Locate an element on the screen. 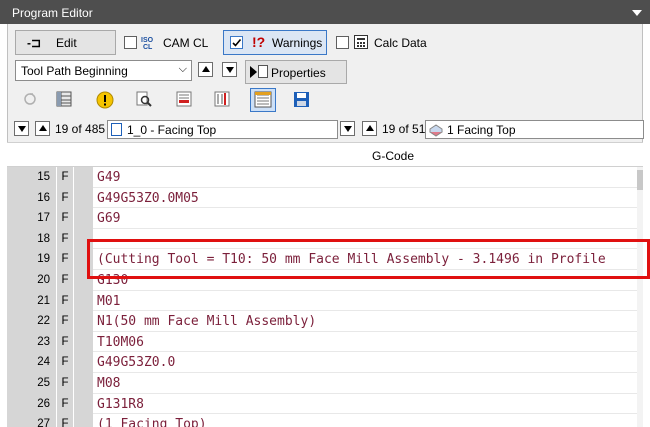 The width and height of the screenshot is (650, 427). edit-label: Edit is located at coordinates (66, 43).